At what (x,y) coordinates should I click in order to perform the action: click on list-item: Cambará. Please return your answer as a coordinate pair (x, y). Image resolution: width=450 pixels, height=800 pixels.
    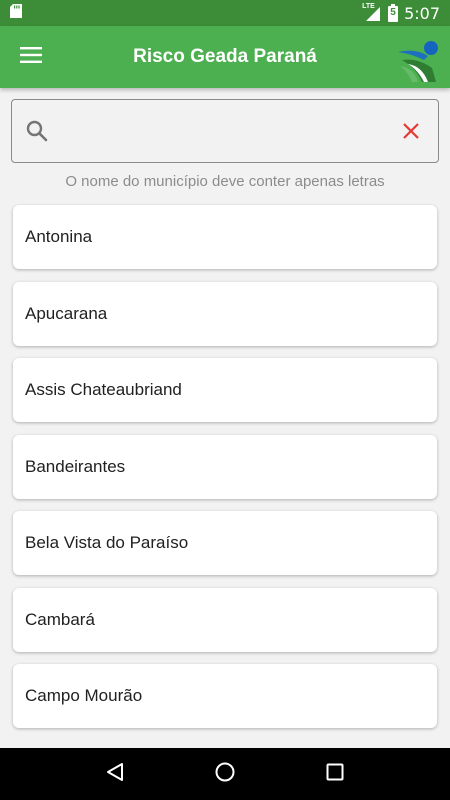
    Looking at the image, I should click on (225, 619).